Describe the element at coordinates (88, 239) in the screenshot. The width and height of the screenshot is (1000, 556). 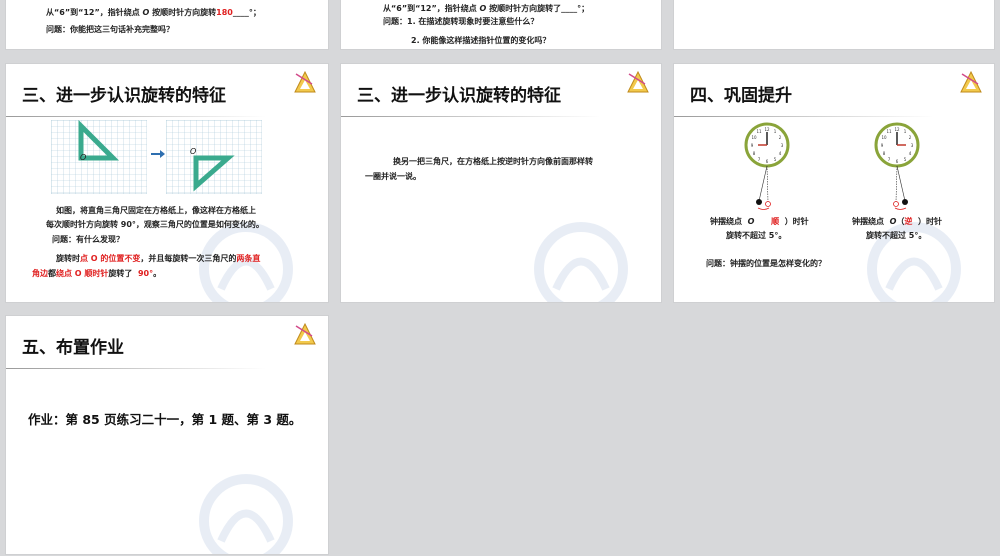
I see `question-text: 问题：有什么发现？` at that location.